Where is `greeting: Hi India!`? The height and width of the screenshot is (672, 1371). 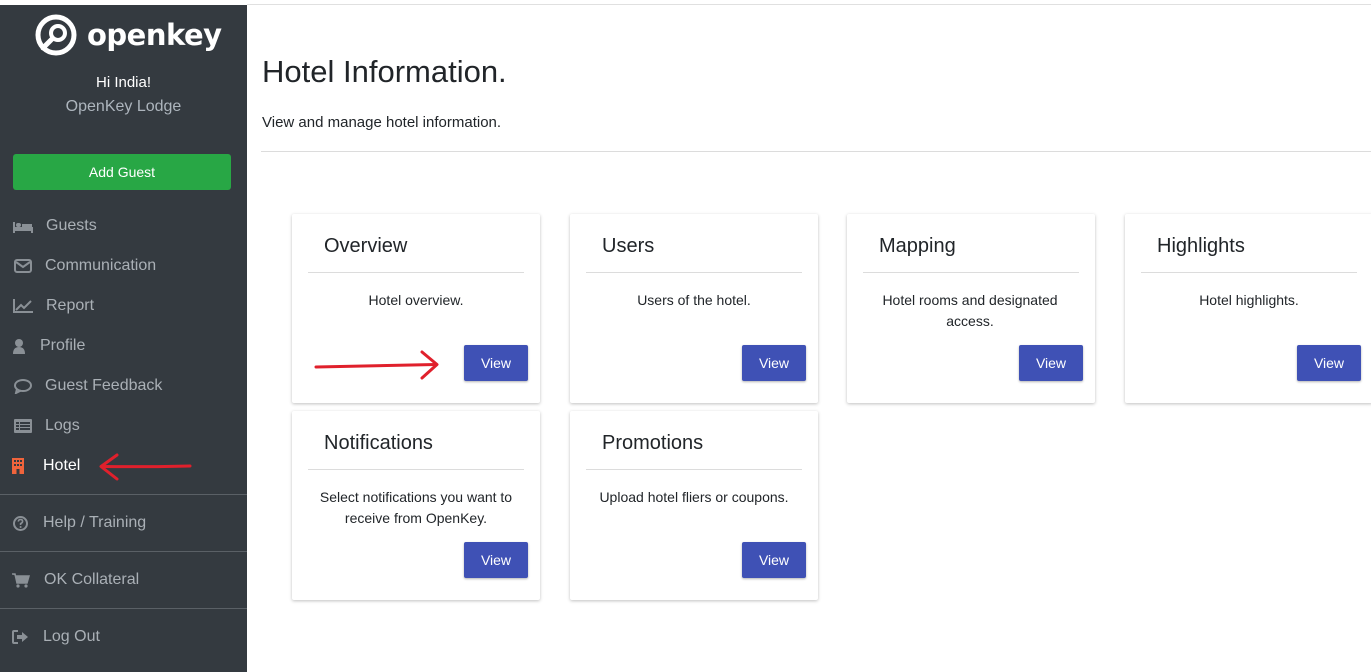
greeting: Hi India! is located at coordinates (123, 82).